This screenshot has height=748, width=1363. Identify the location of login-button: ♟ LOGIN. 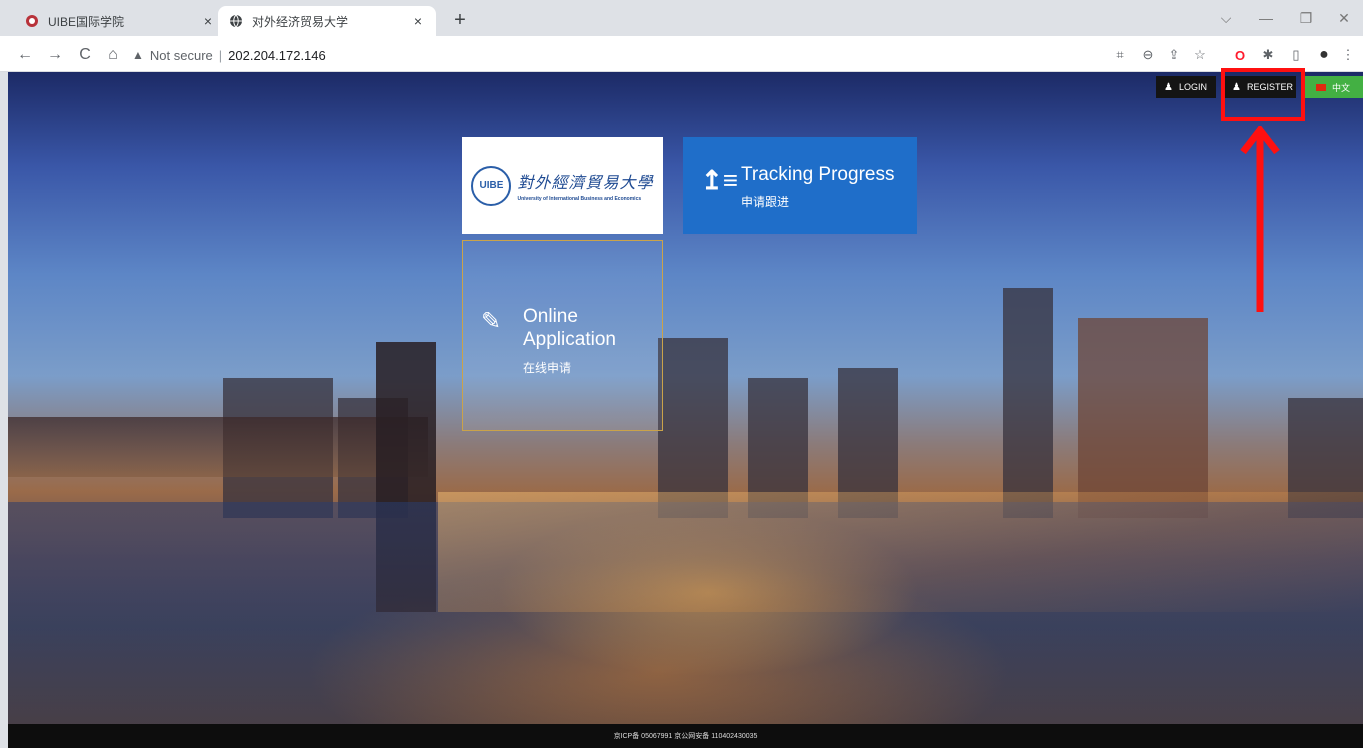
(1186, 87).